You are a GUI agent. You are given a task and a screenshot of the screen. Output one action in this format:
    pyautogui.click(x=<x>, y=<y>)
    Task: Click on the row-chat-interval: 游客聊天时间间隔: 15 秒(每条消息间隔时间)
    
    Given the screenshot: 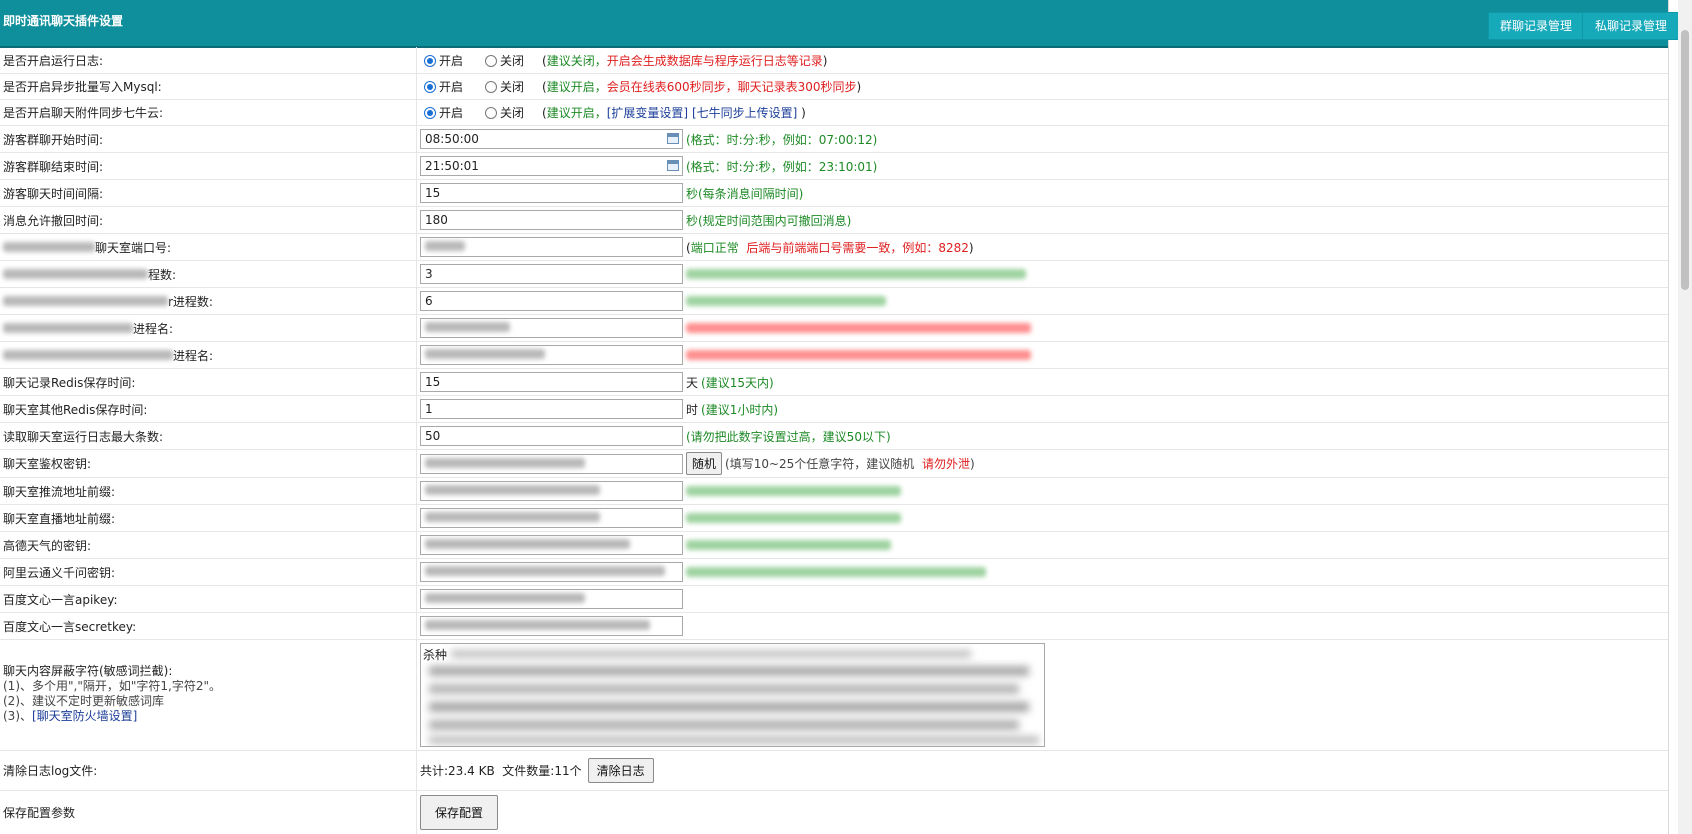 What is the action you would take?
    pyautogui.click(x=834, y=193)
    